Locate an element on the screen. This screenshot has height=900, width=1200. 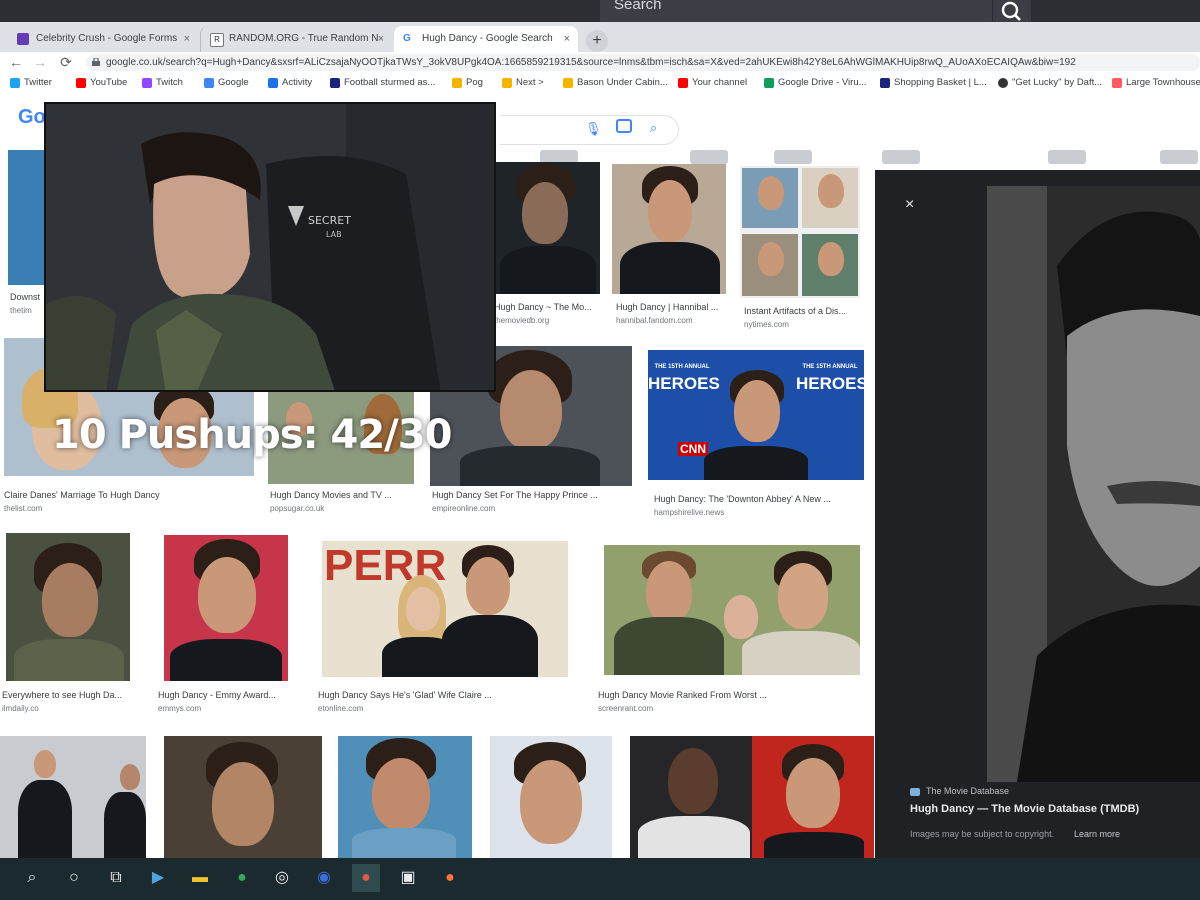
result-source: thetim is located at coordinates (21, 310).